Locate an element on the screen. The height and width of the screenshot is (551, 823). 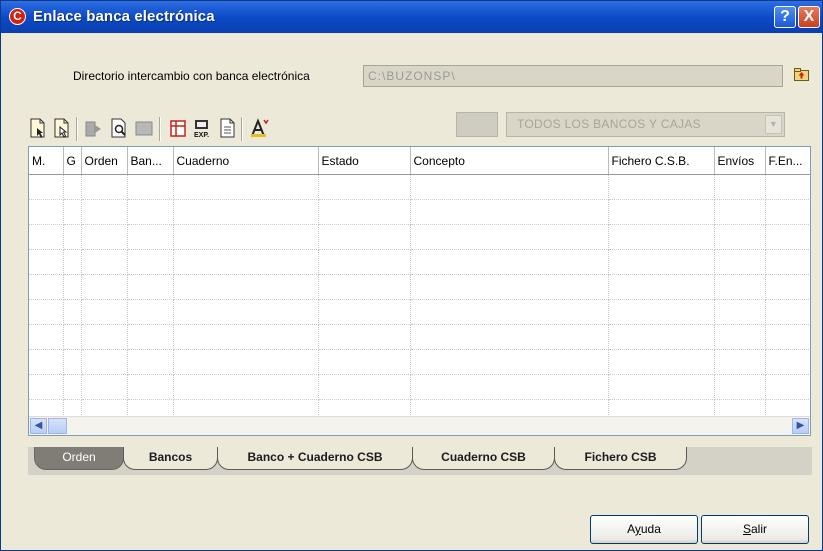
tab-bancos: Bancos is located at coordinates (170, 458).